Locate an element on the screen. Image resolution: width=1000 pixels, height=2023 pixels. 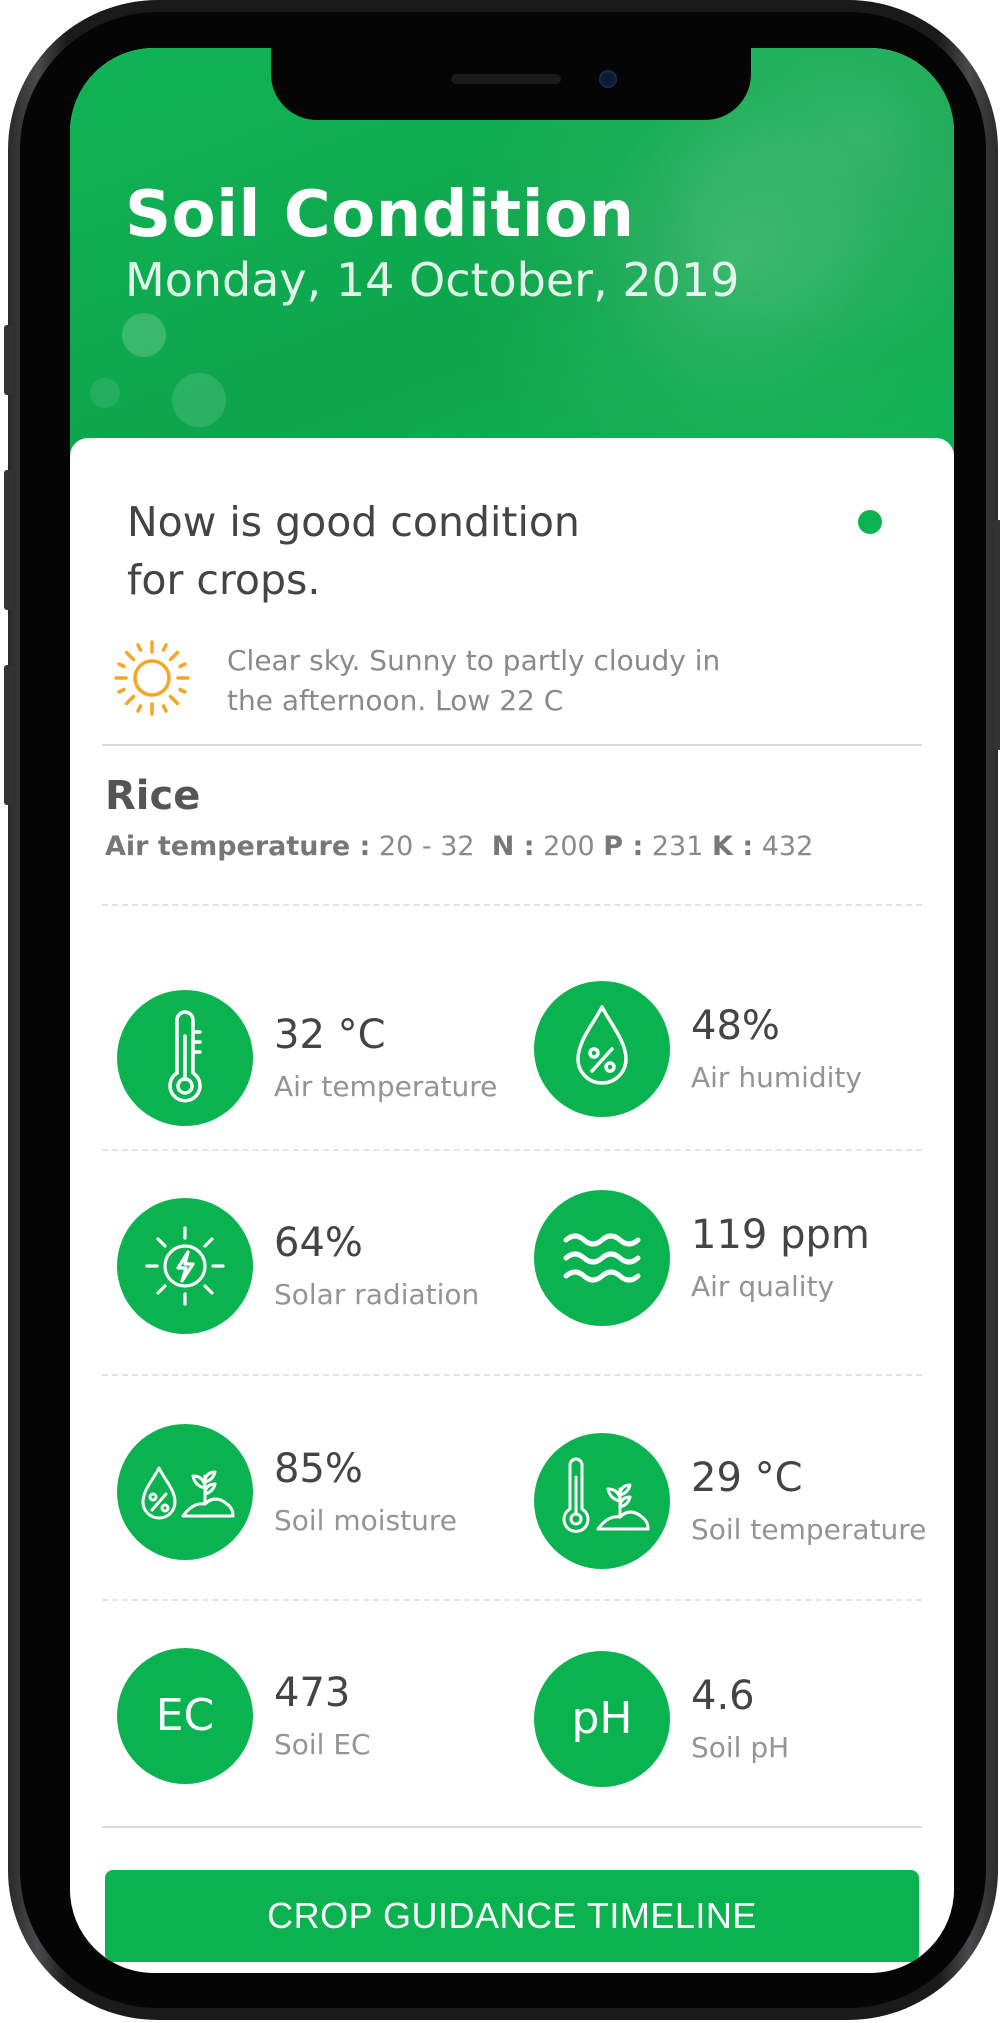
p-label: P : is located at coordinates (623, 846).